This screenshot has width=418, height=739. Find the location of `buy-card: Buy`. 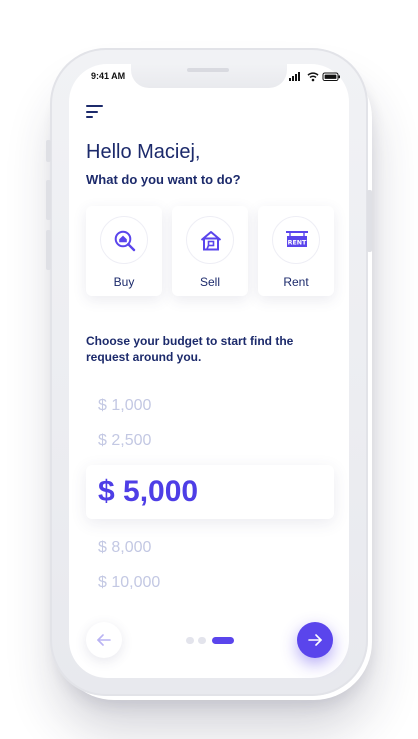

buy-card: Buy is located at coordinates (124, 251).